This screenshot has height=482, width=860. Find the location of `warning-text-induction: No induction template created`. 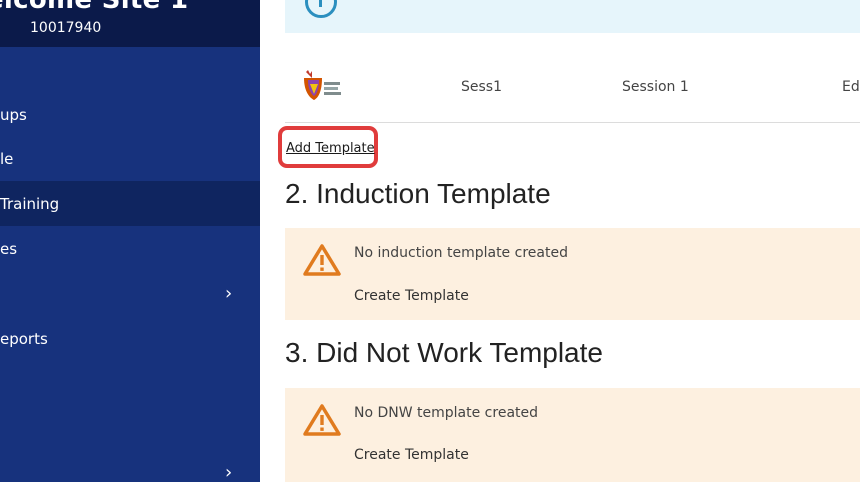

warning-text-induction: No induction template created is located at coordinates (461, 253).